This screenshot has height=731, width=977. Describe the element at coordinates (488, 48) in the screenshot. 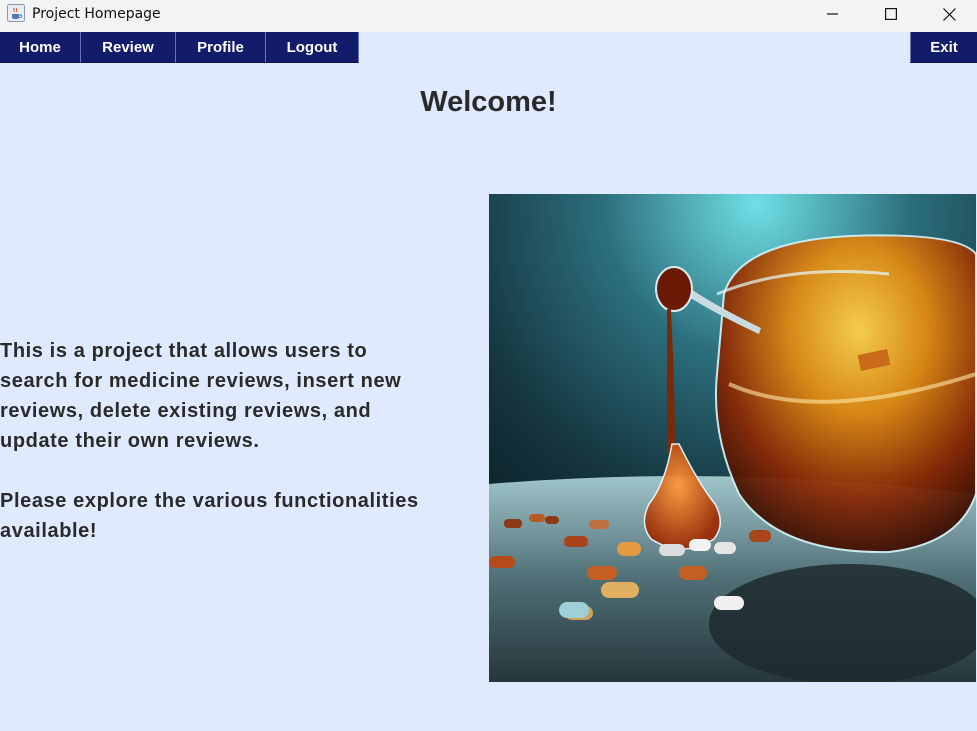

I see `menu-bar: Home Review Profile Logout Exit` at that location.